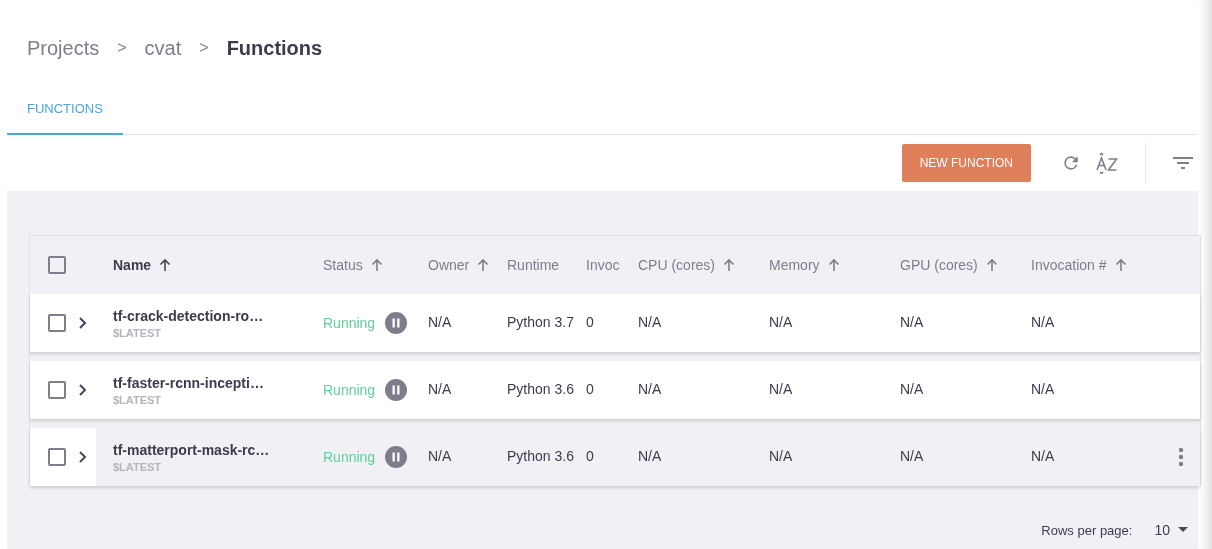  I want to click on tab: FUNCTIONS, so click(65, 113).